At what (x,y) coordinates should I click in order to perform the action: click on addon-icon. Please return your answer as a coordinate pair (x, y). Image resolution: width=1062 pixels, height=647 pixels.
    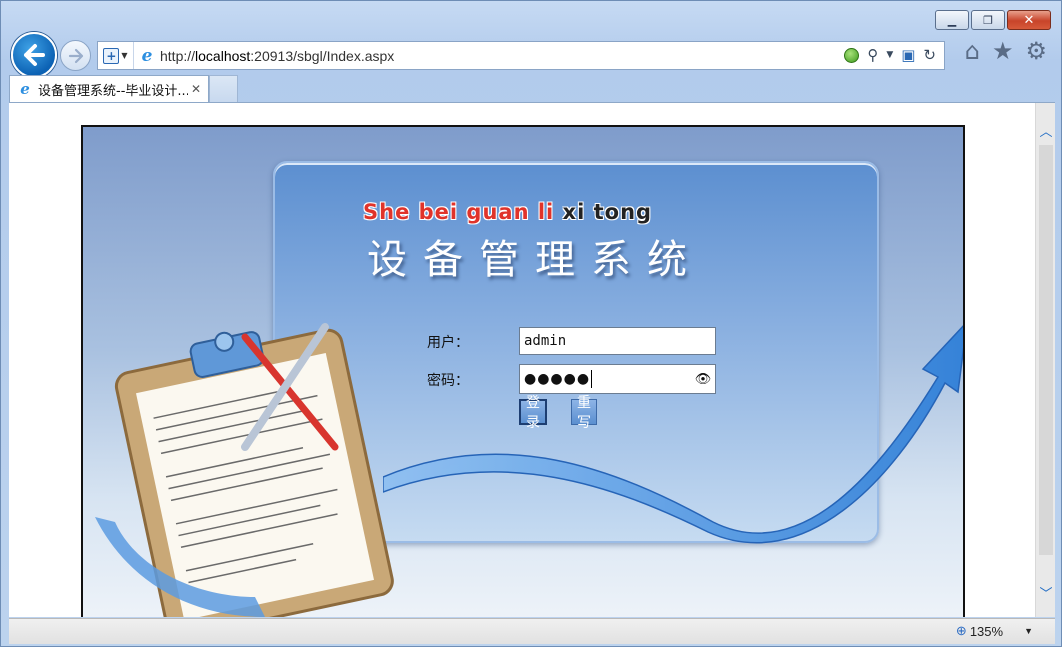
    Looking at the image, I should click on (852, 55).